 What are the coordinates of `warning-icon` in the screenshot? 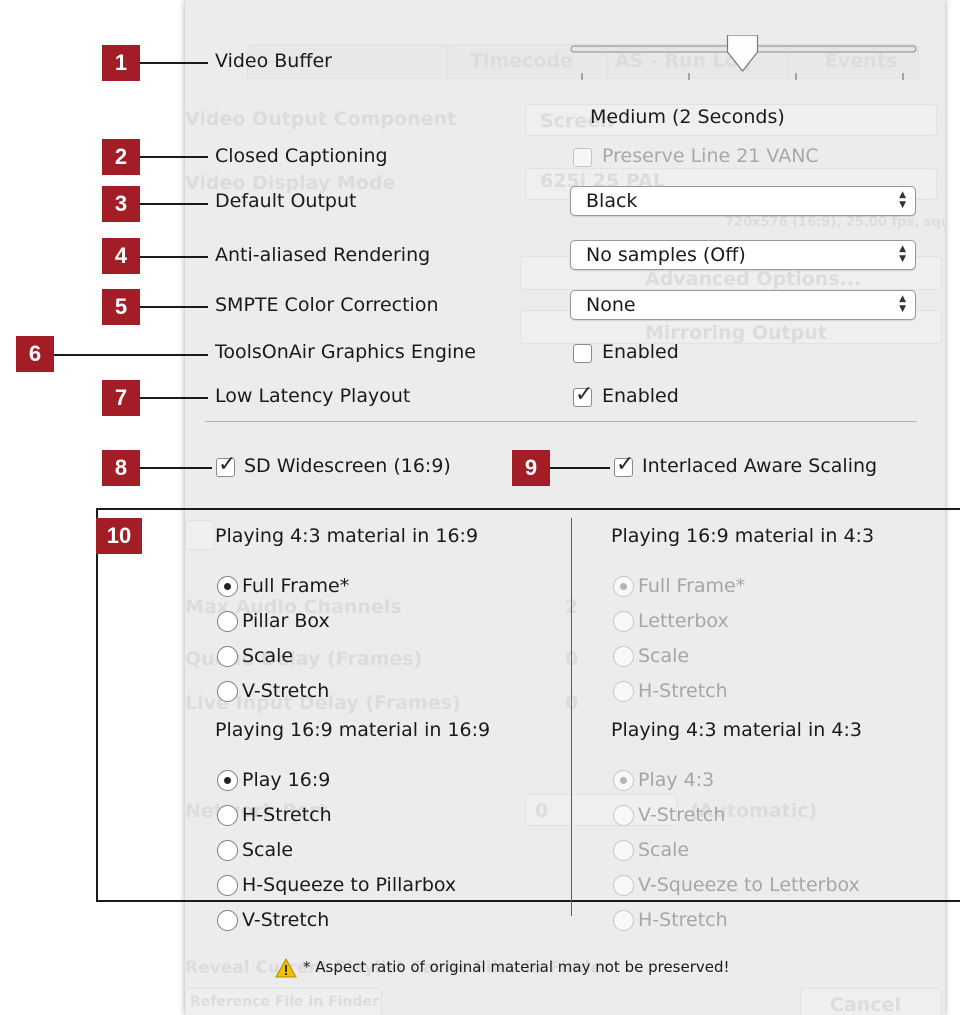 It's located at (286, 968).